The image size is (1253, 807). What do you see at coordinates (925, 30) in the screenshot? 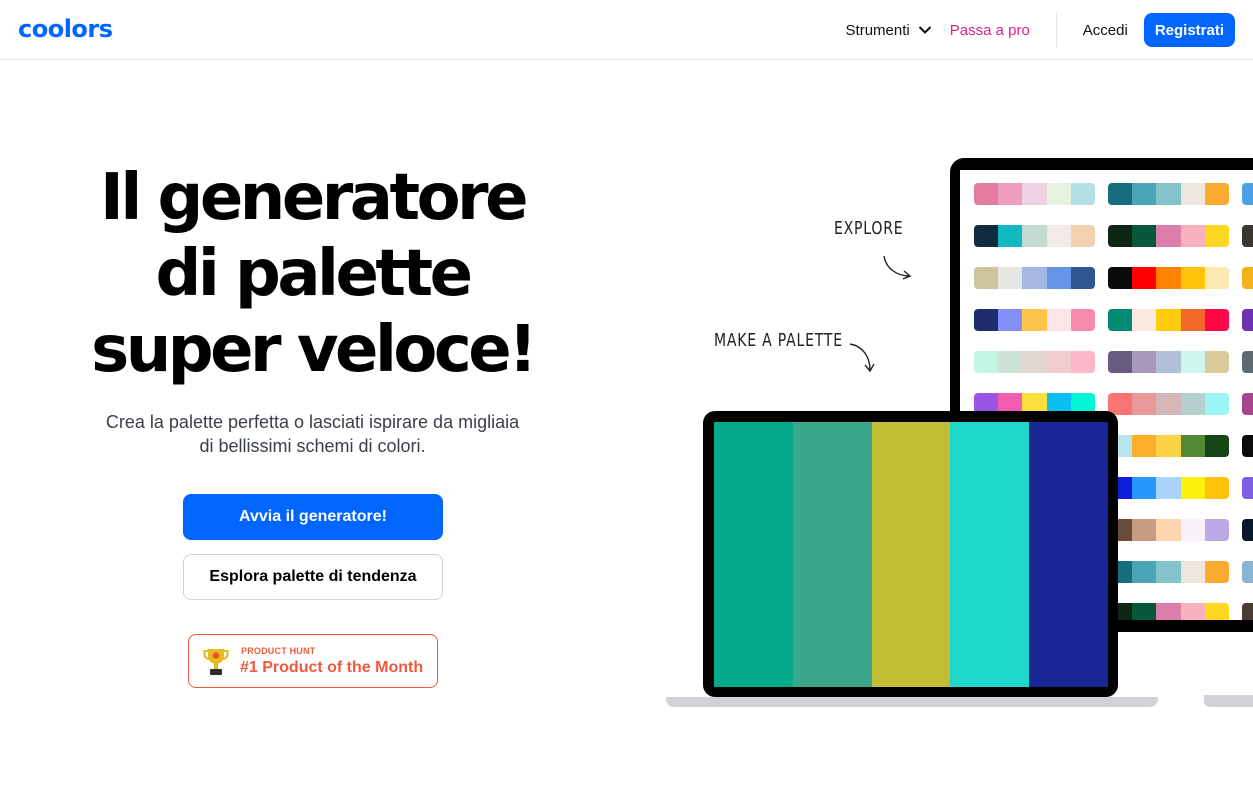
I see `chevron-down-icon` at bounding box center [925, 30].